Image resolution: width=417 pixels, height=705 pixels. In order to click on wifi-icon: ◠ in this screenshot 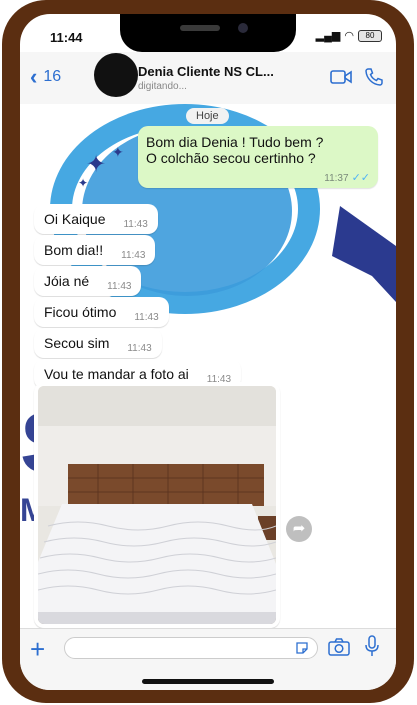, I will do `click(349, 36)`.